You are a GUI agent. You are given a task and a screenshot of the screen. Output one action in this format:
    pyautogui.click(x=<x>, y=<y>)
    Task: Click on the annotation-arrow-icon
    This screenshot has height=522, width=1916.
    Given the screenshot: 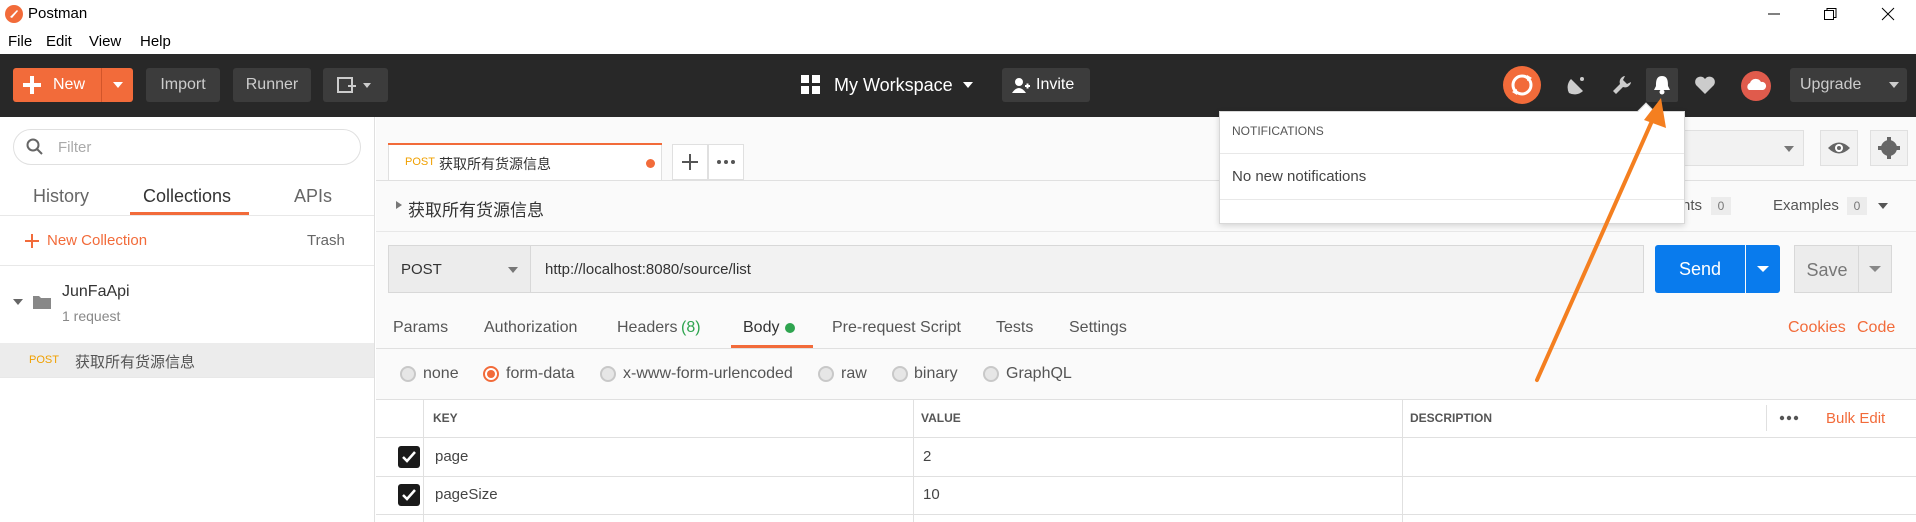 What is the action you would take?
    pyautogui.click(x=1600, y=240)
    